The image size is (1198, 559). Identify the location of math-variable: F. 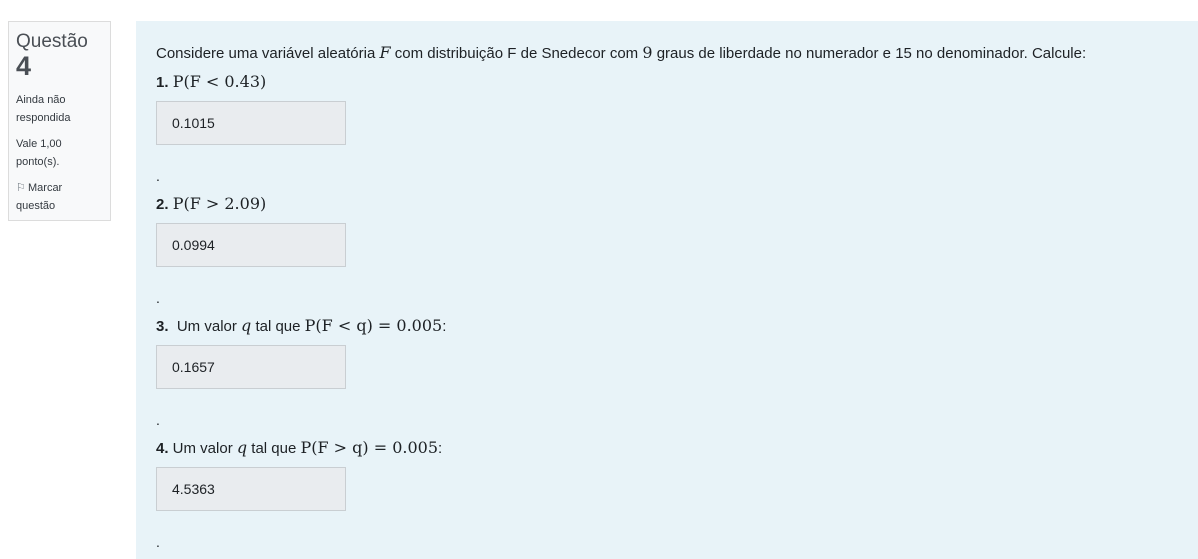
(384, 52).